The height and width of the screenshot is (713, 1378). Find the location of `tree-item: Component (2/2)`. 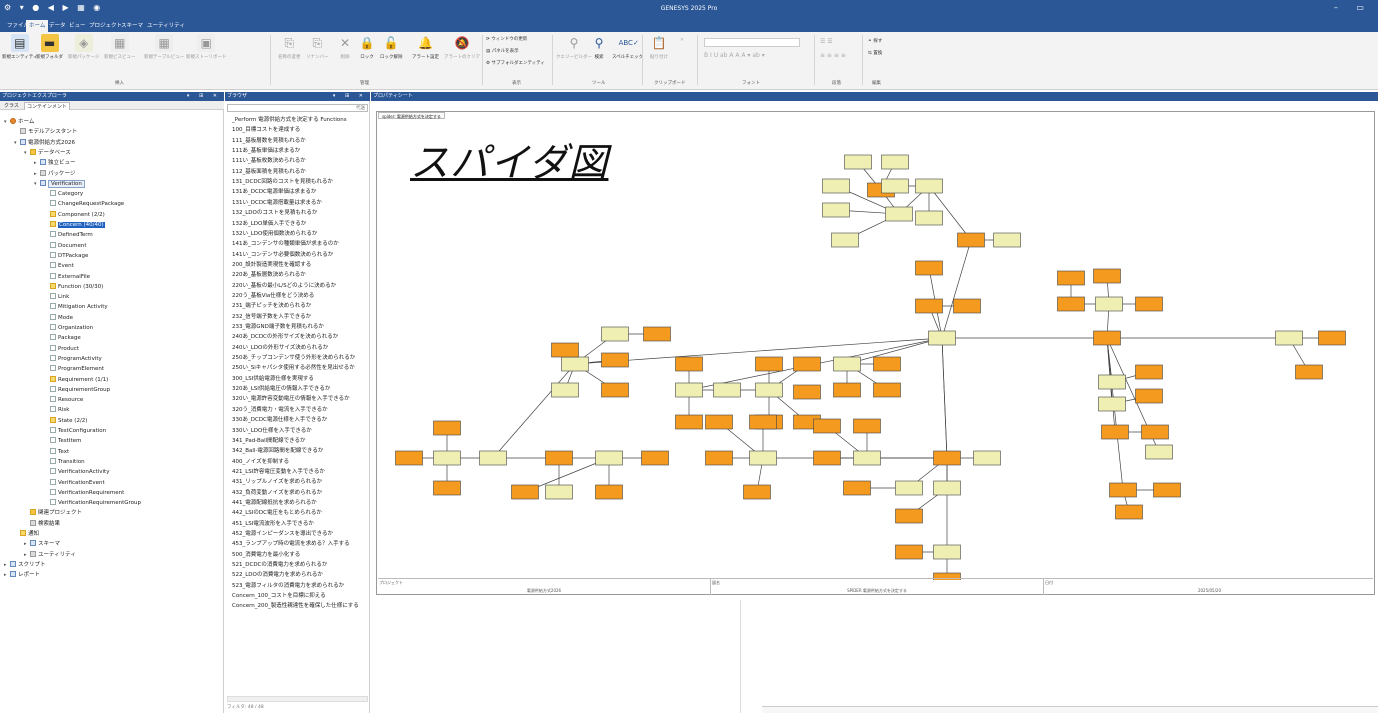

tree-item: Component (2/2) is located at coordinates (74, 215).